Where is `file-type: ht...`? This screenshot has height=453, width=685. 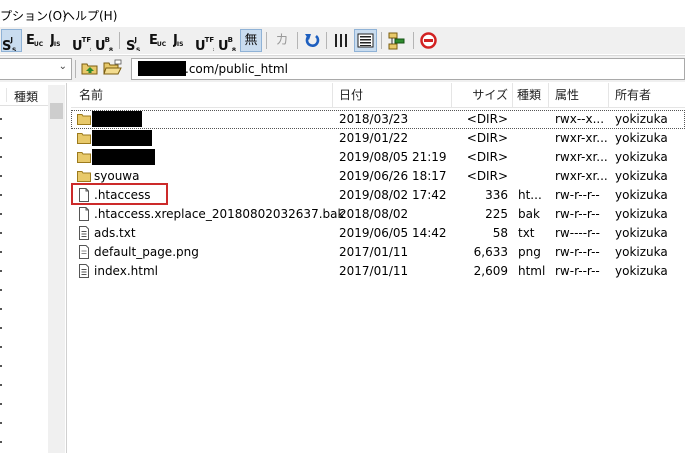
file-type: ht... is located at coordinates (530, 195).